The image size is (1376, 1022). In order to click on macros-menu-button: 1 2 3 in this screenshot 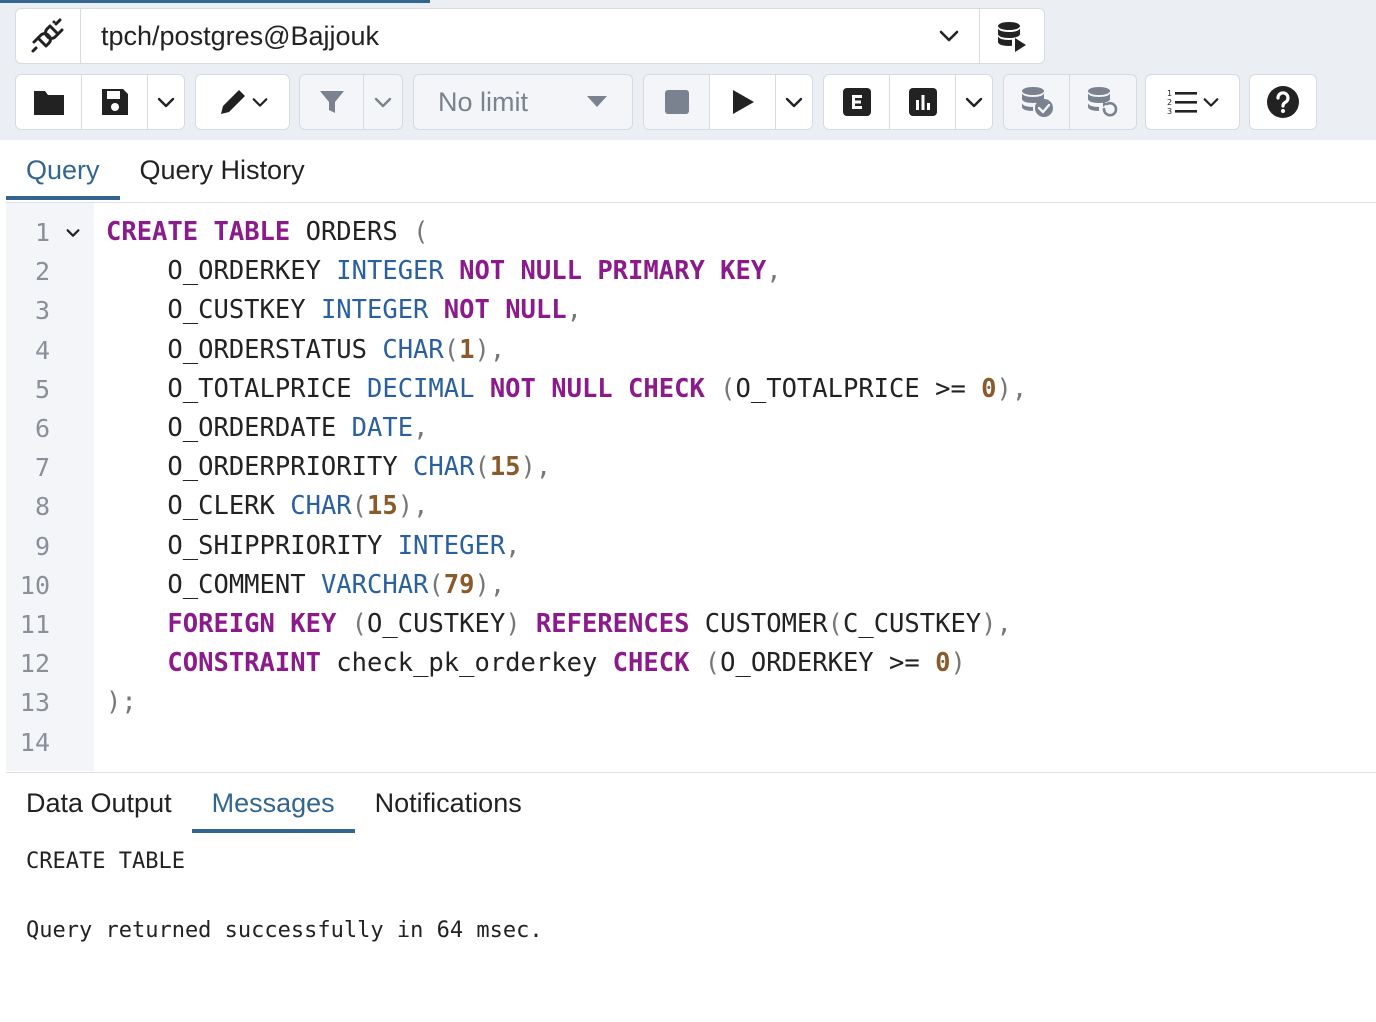, I will do `click(1192, 102)`.